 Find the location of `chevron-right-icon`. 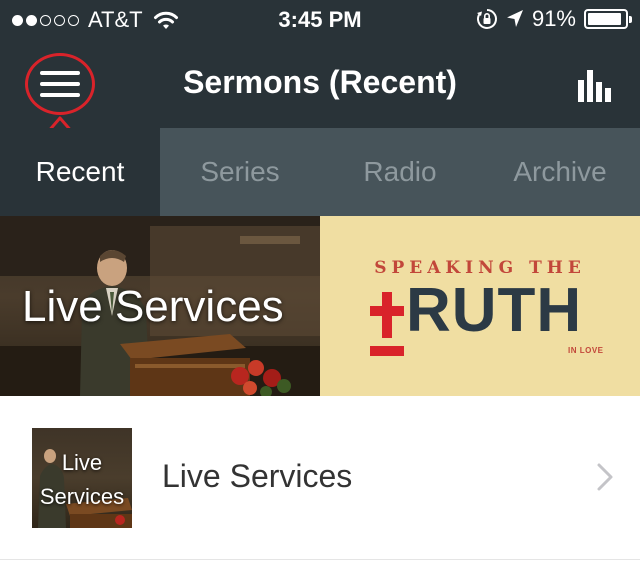

chevron-right-icon is located at coordinates (605, 477).